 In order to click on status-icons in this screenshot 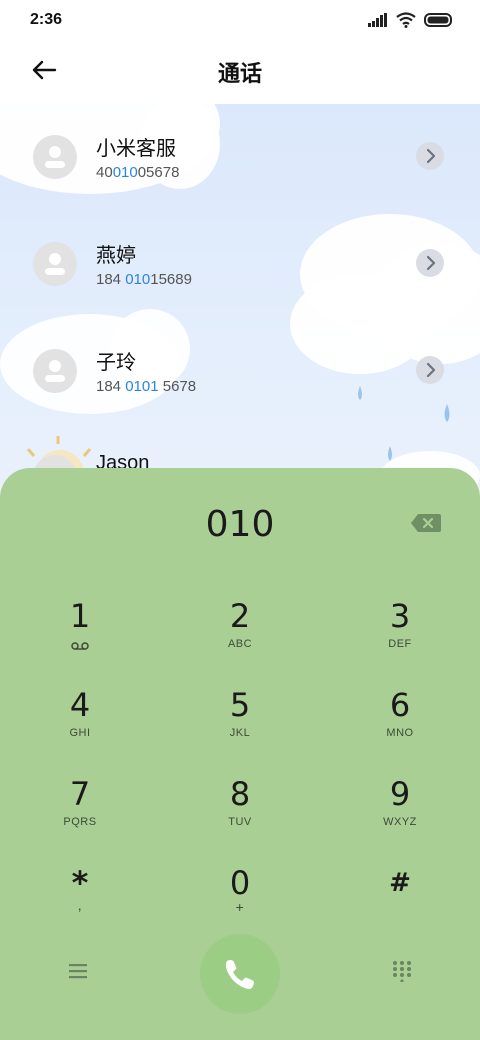, I will do `click(411, 20)`.